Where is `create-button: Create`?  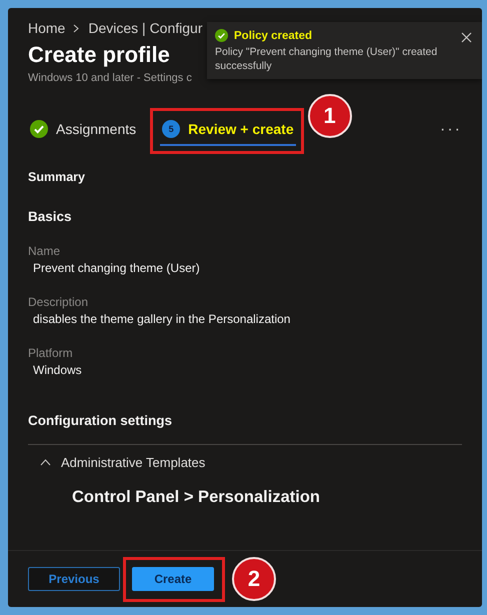
create-button: Create is located at coordinates (173, 579).